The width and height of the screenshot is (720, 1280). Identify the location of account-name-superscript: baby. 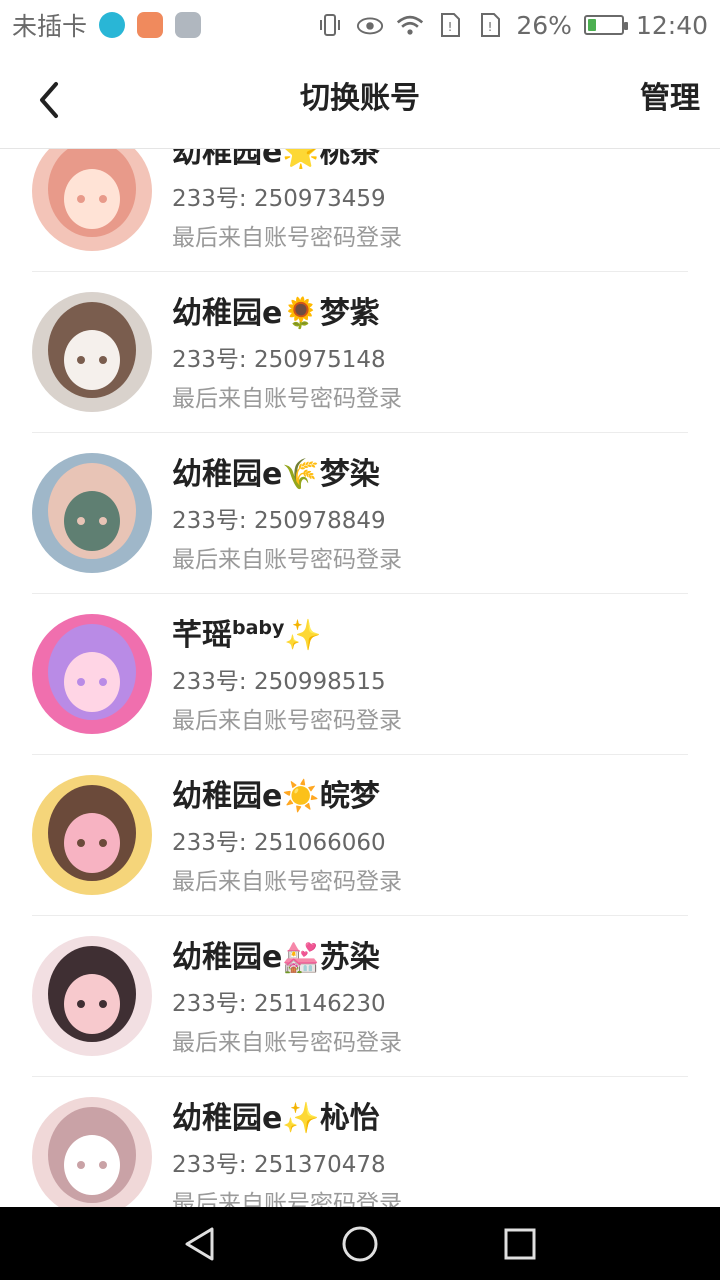
(258, 628).